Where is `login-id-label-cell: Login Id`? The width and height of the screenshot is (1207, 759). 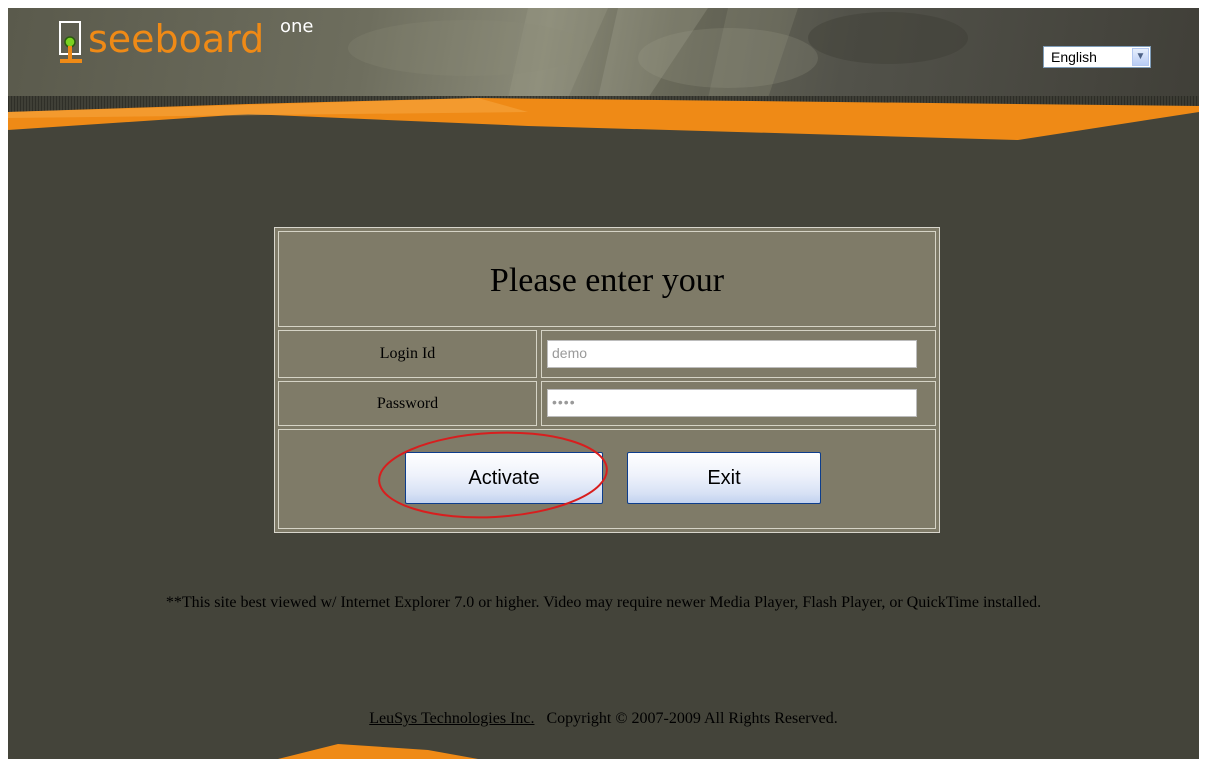 login-id-label-cell: Login Id is located at coordinates (407, 354).